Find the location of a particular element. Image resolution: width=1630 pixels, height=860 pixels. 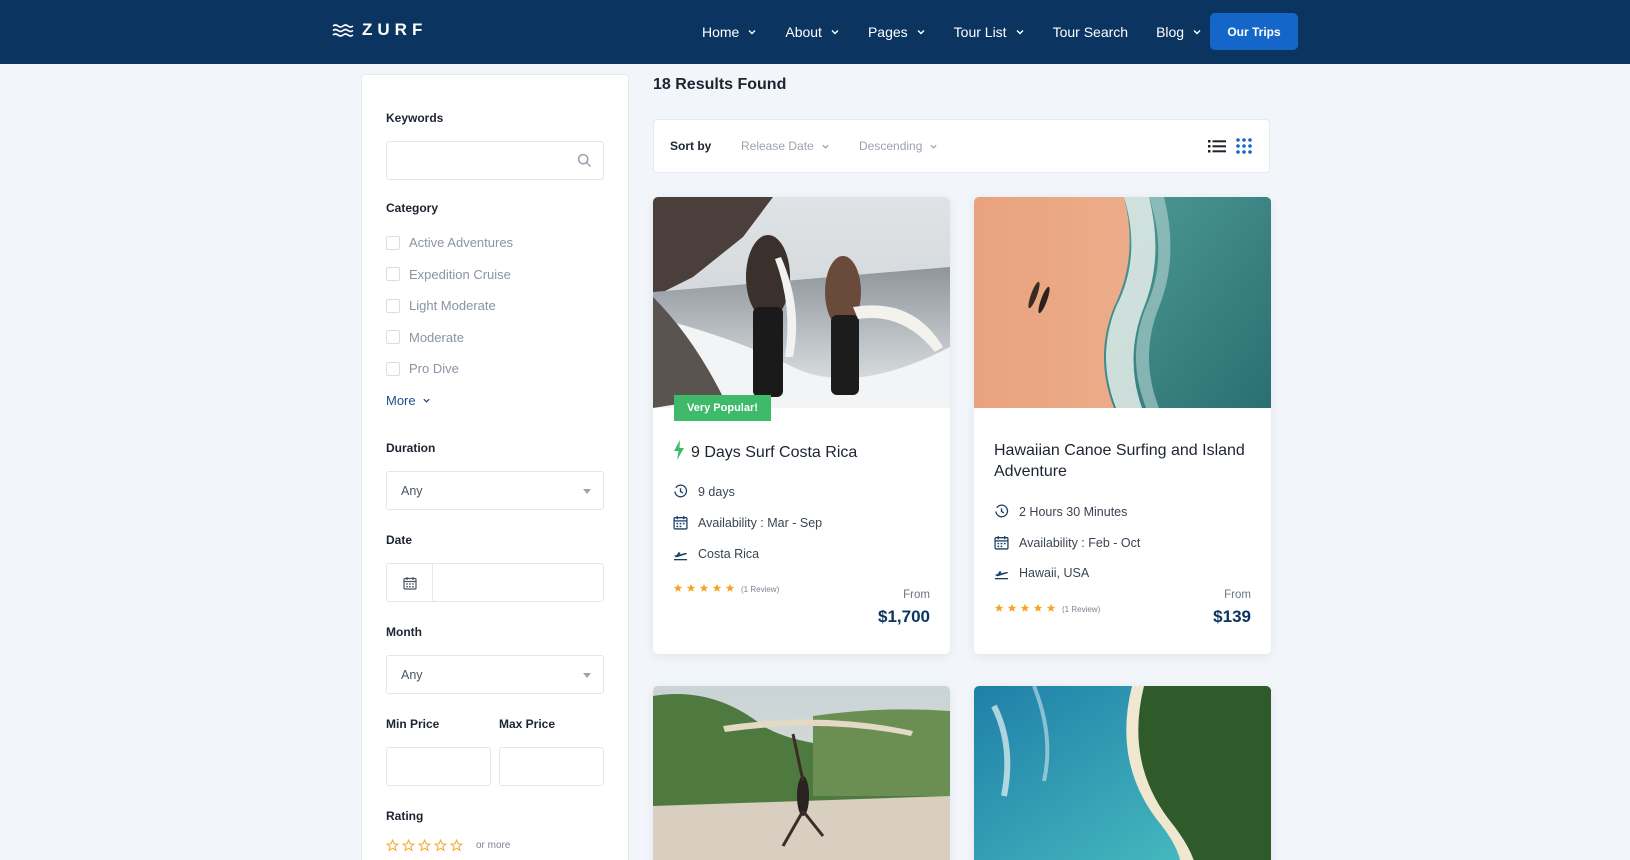

nav-item-about: About is located at coordinates (812, 32).